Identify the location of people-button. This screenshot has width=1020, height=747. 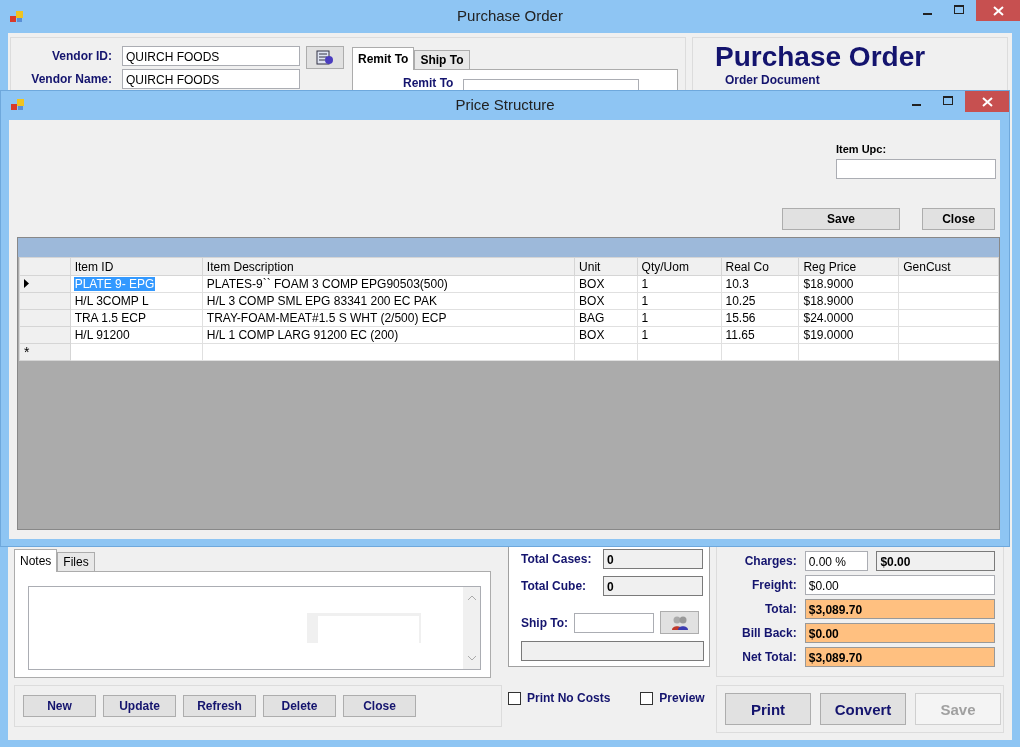
(680, 622).